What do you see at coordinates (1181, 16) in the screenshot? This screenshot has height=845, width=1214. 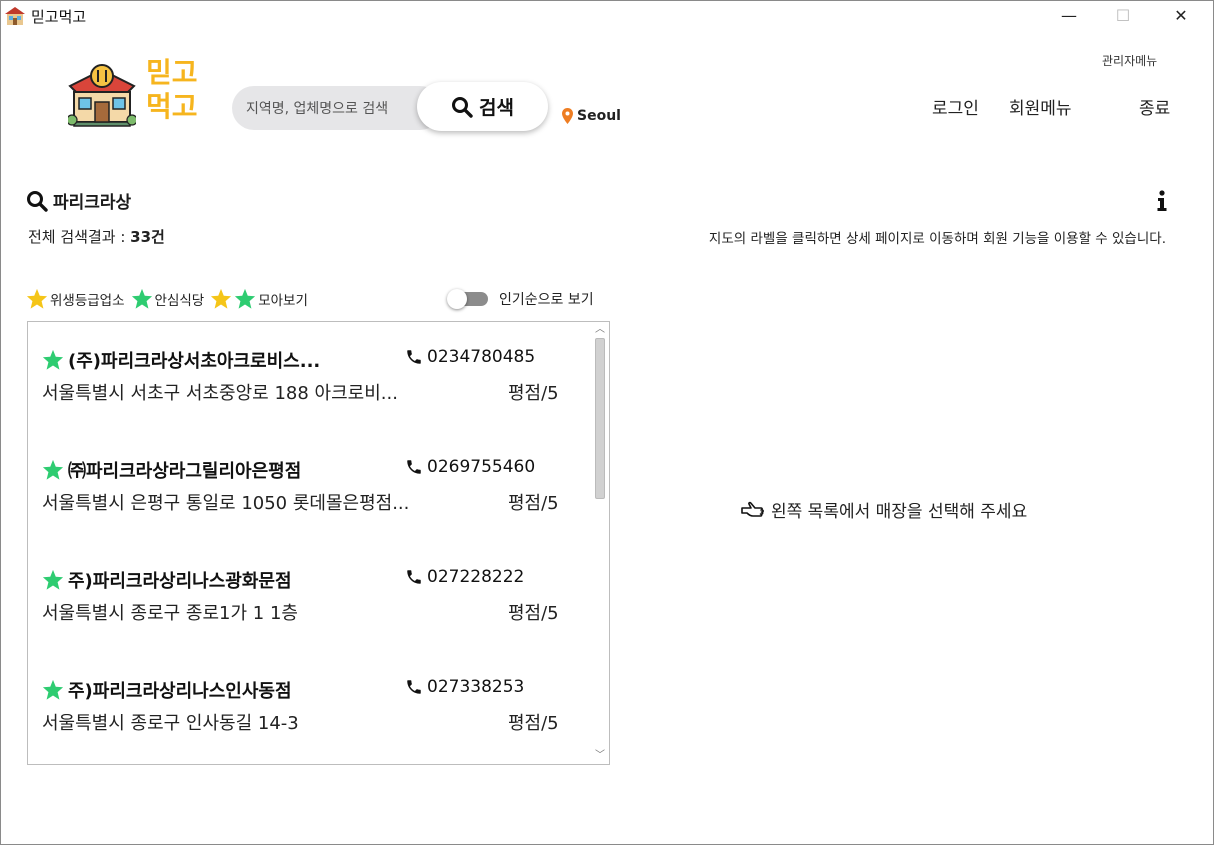 I see `close-button: ✕` at bounding box center [1181, 16].